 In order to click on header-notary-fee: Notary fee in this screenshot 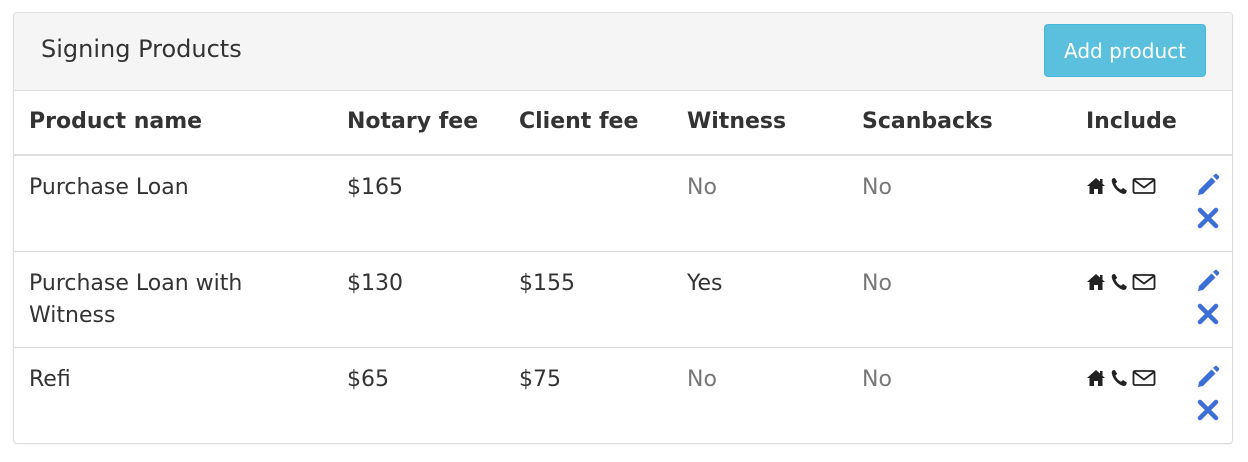, I will do `click(413, 121)`.